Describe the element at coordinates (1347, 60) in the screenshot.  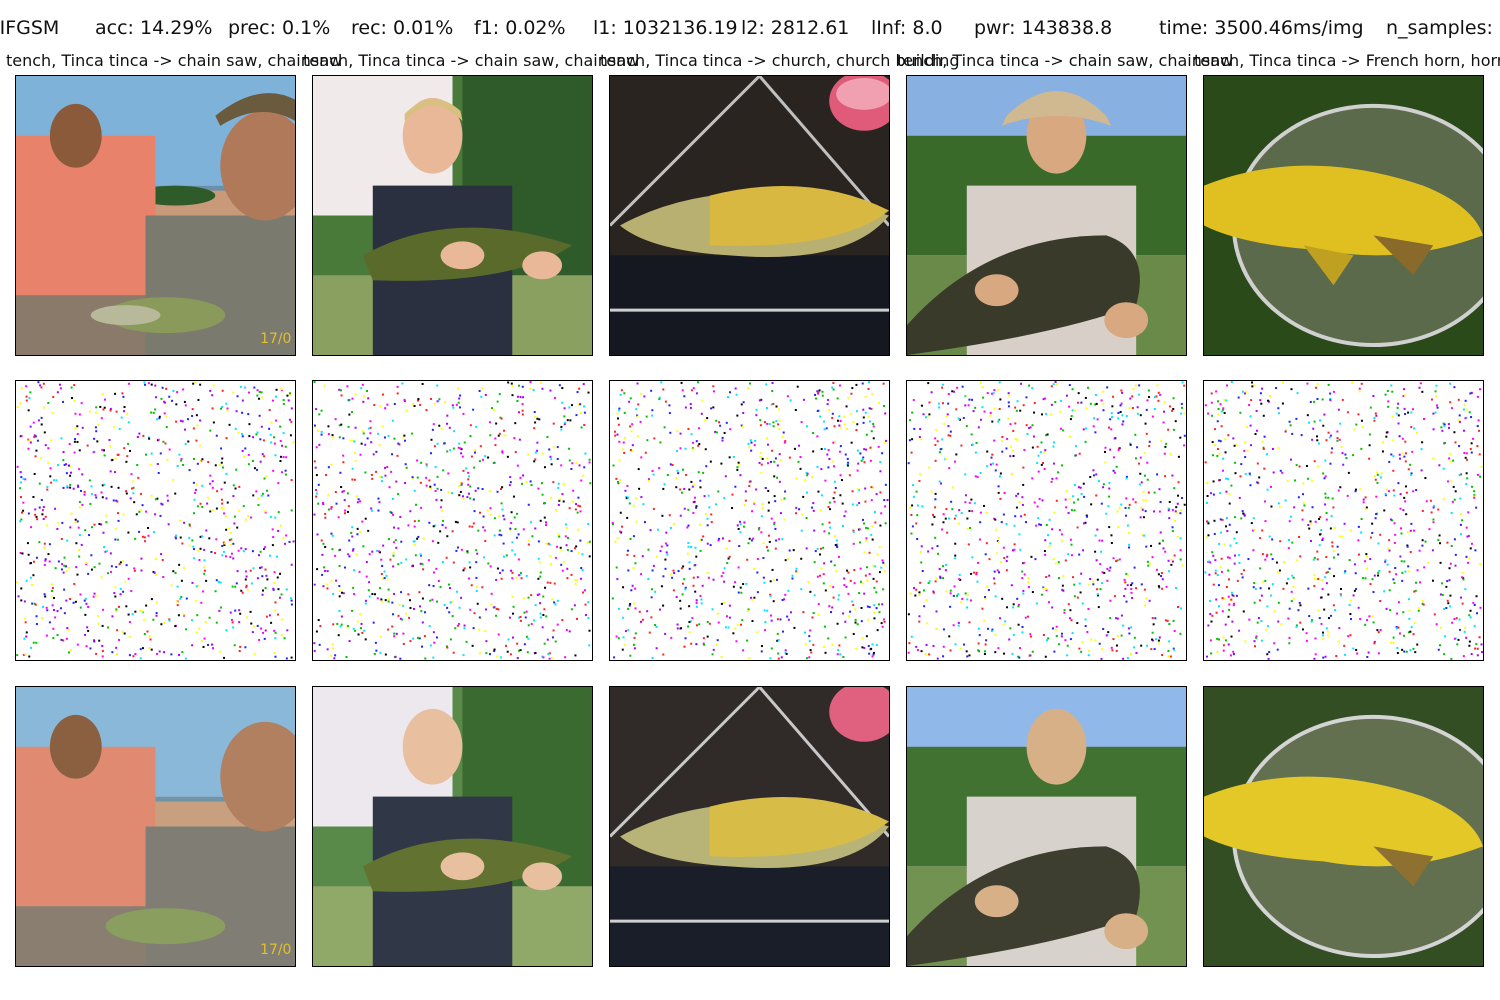
I see `column-caption: tench, Tinca tinca -> French horn, horn` at that location.